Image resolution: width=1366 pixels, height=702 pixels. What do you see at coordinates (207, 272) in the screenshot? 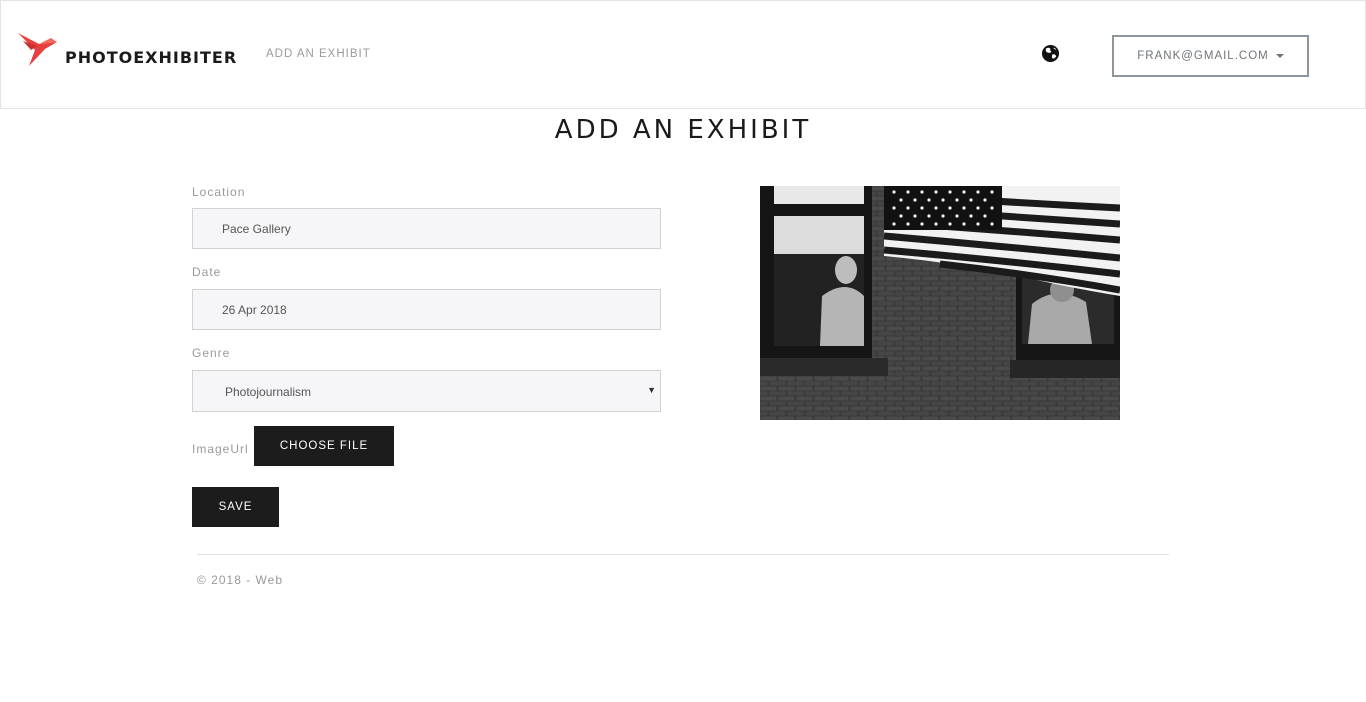
I see `date-label: Date` at bounding box center [207, 272].